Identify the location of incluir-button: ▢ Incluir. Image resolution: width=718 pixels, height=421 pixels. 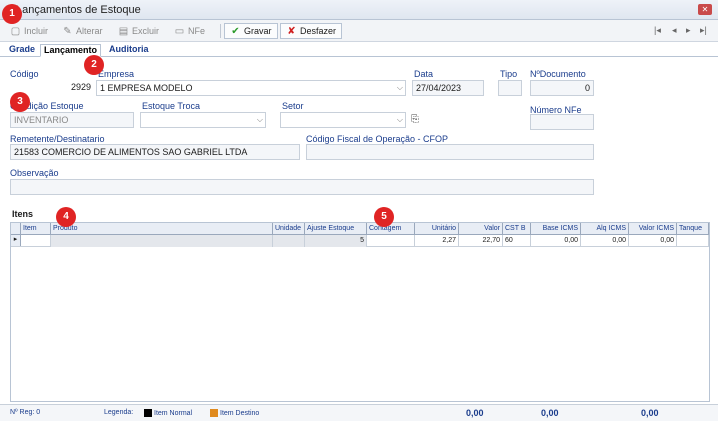
(29, 31).